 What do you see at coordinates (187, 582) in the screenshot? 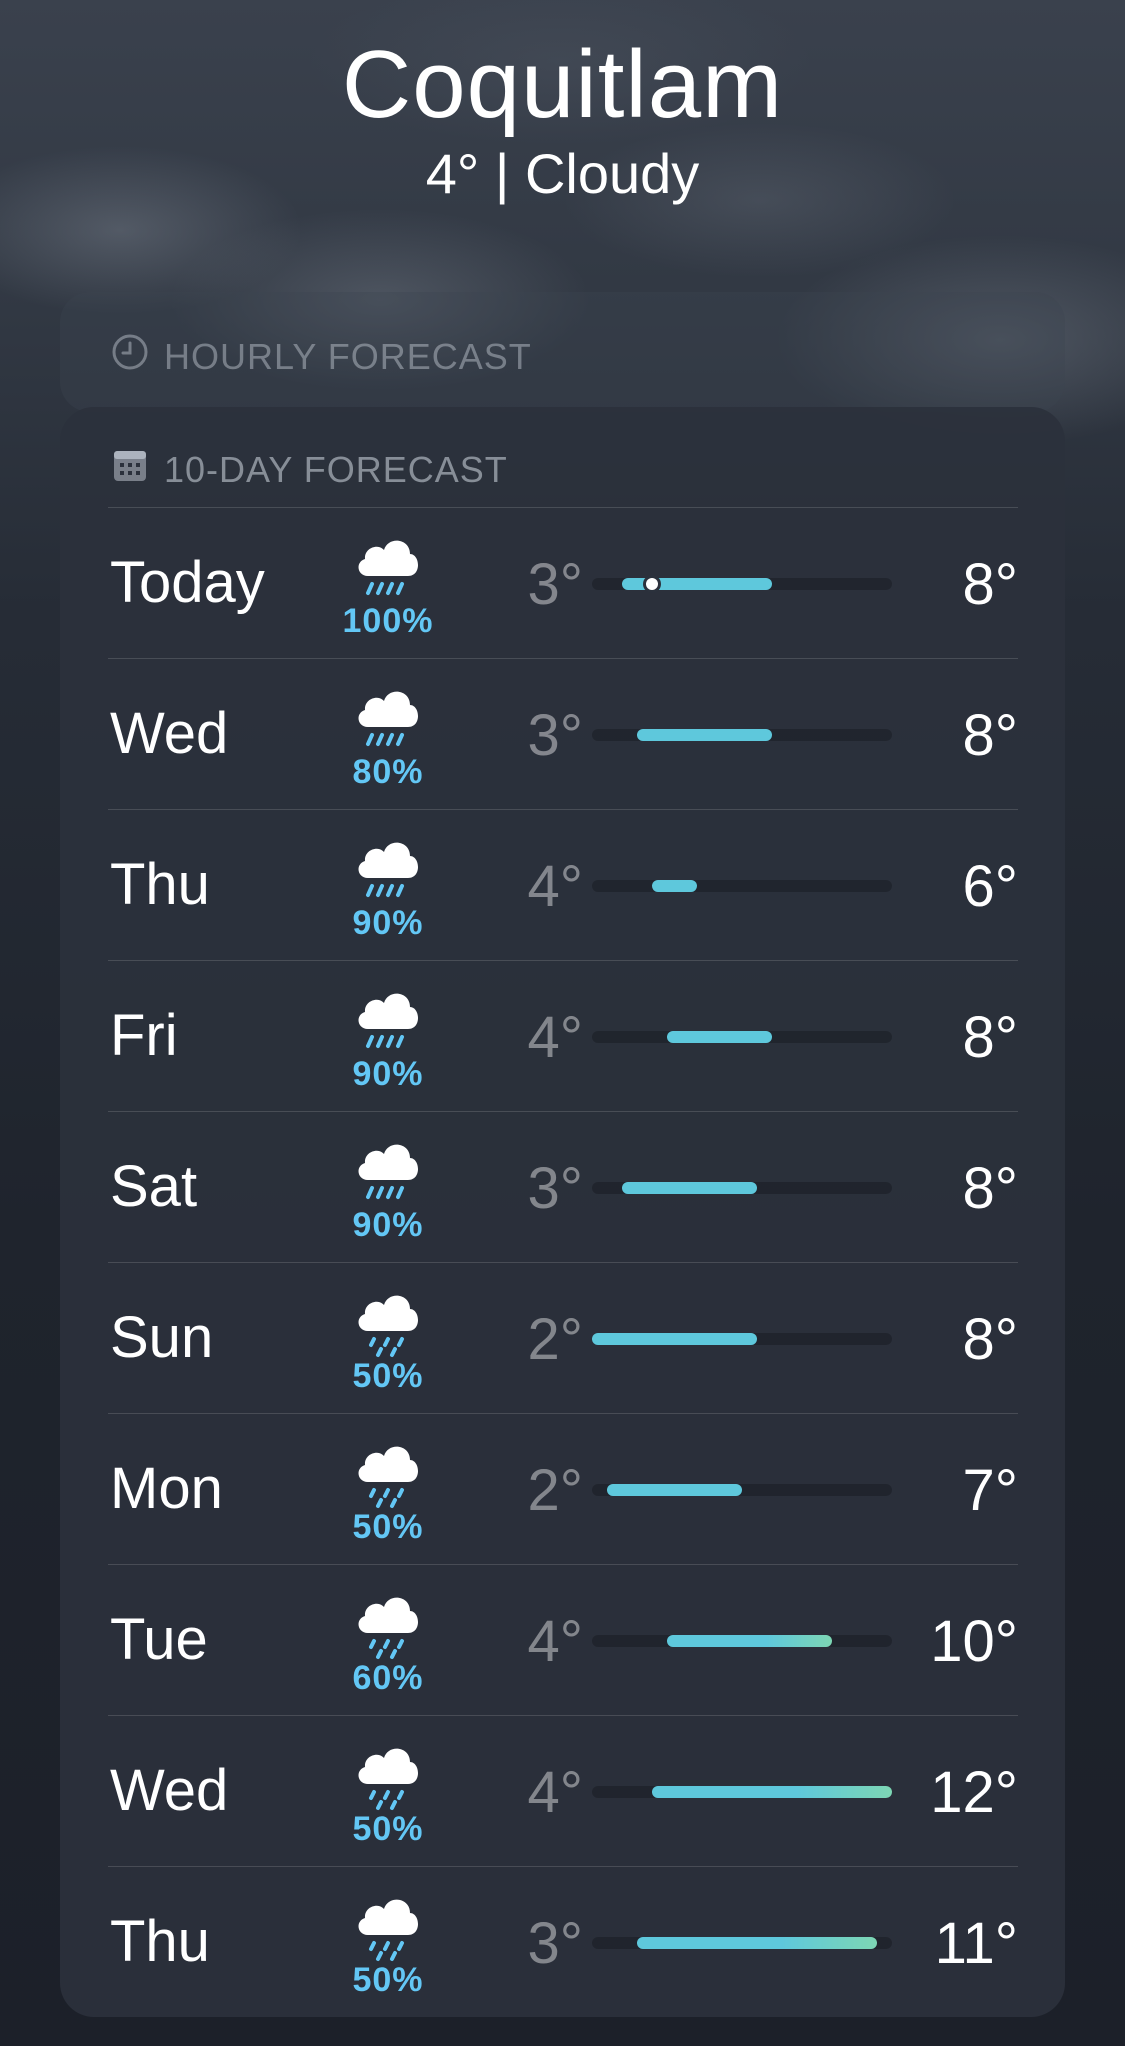
I see `forecast-day: Today` at bounding box center [187, 582].